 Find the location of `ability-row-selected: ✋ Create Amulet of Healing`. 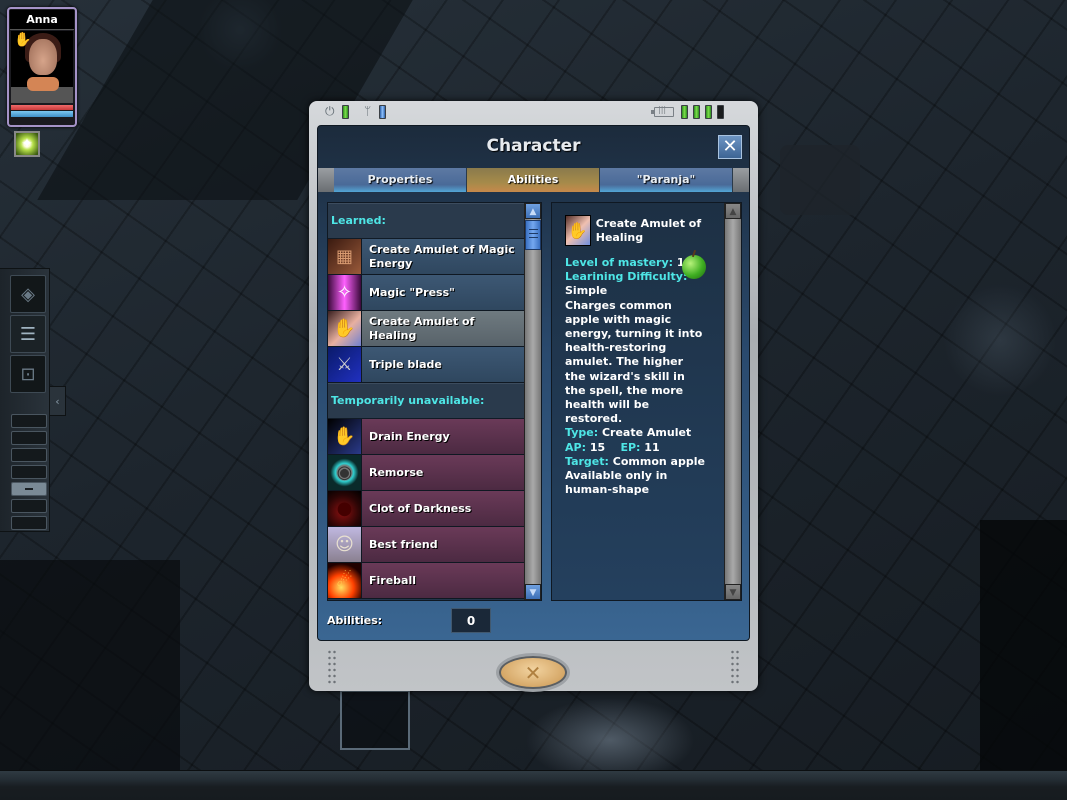

ability-row-selected: ✋ Create Amulet of Healing is located at coordinates (426, 329).